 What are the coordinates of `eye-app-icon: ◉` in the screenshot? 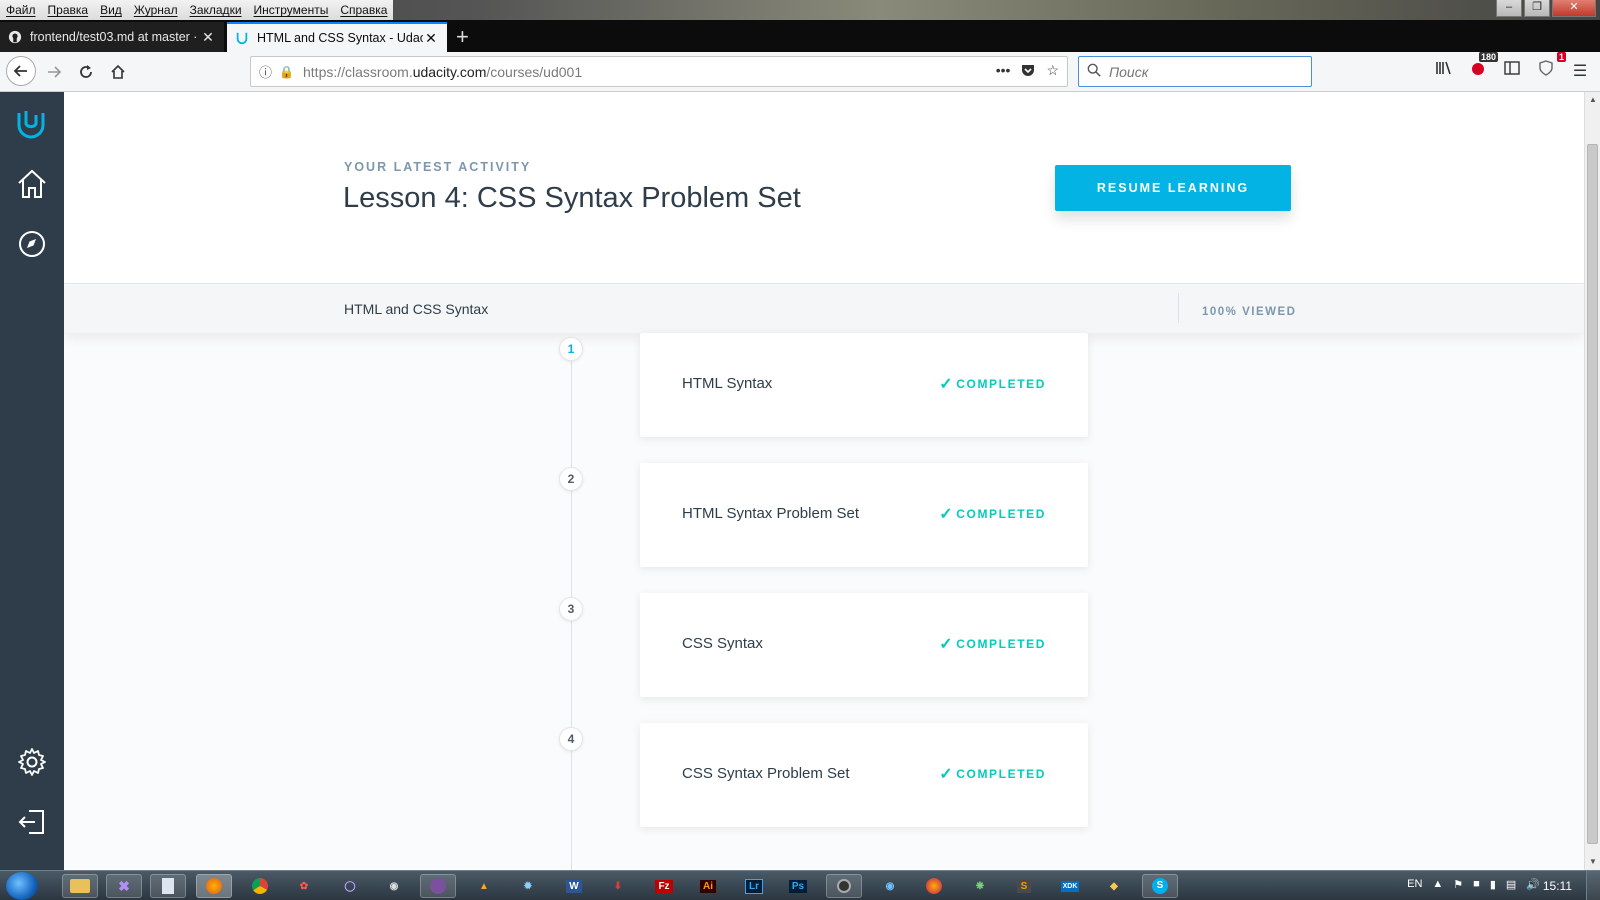 It's located at (394, 886).